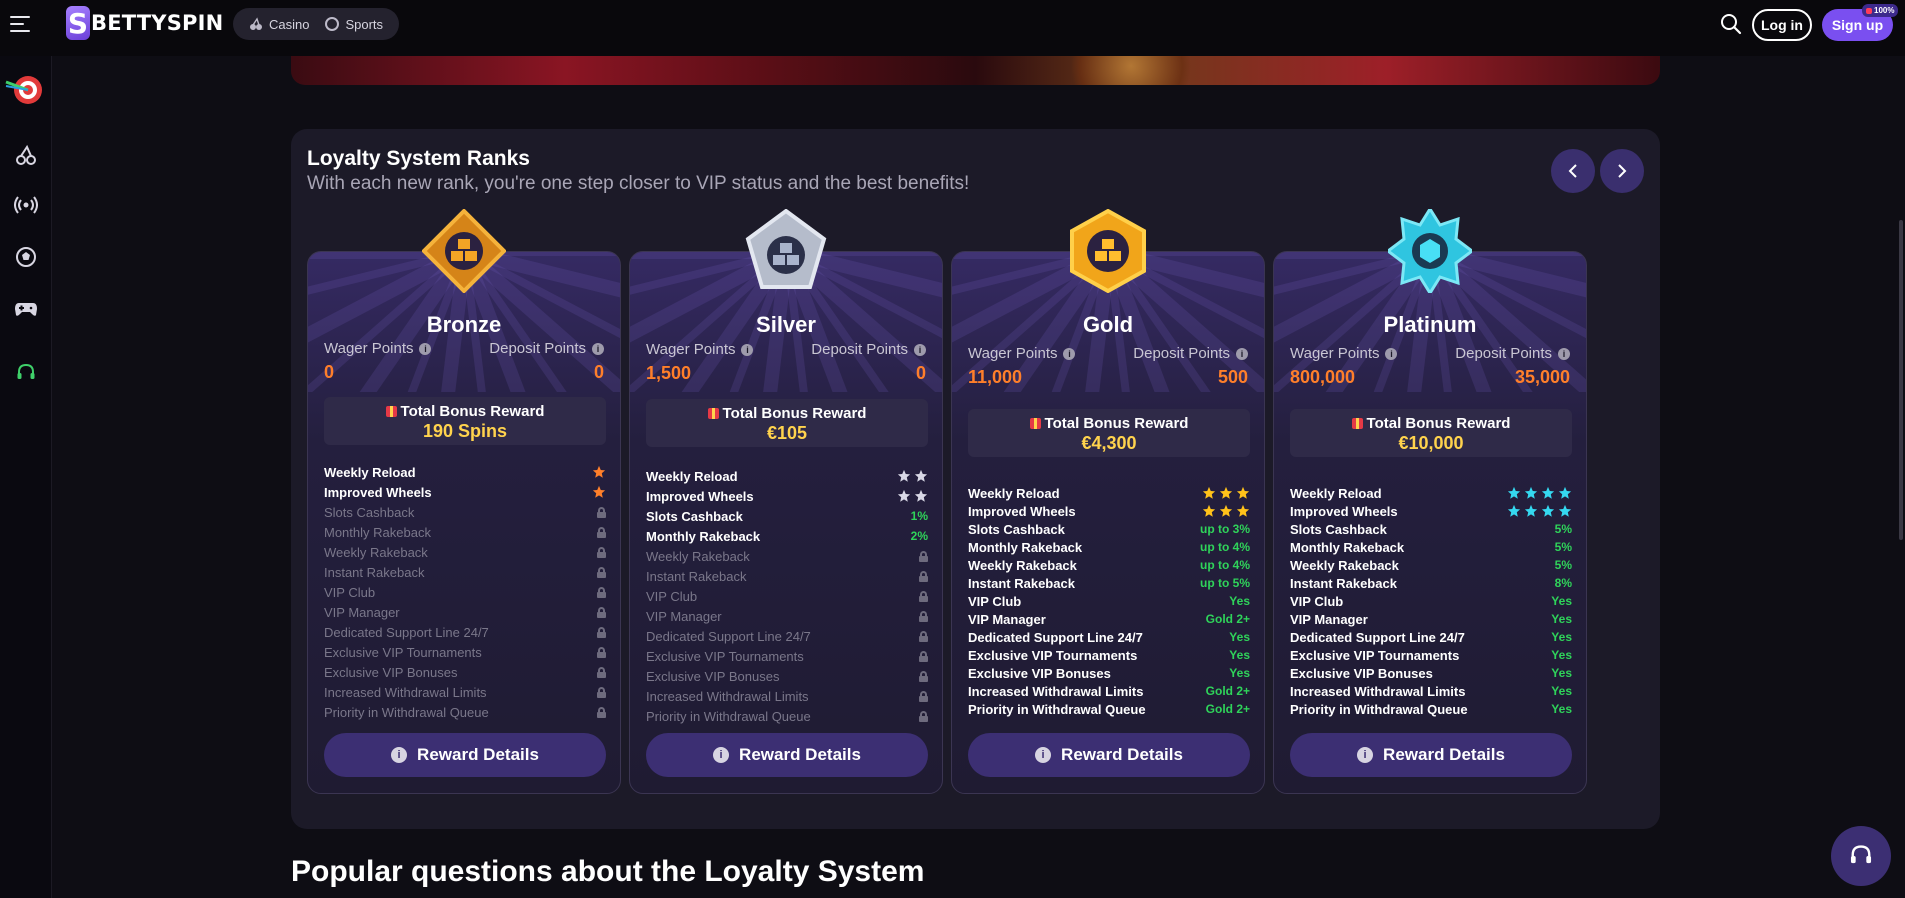 This screenshot has height=898, width=1905. I want to click on sidebar-item-support, so click(26, 373).